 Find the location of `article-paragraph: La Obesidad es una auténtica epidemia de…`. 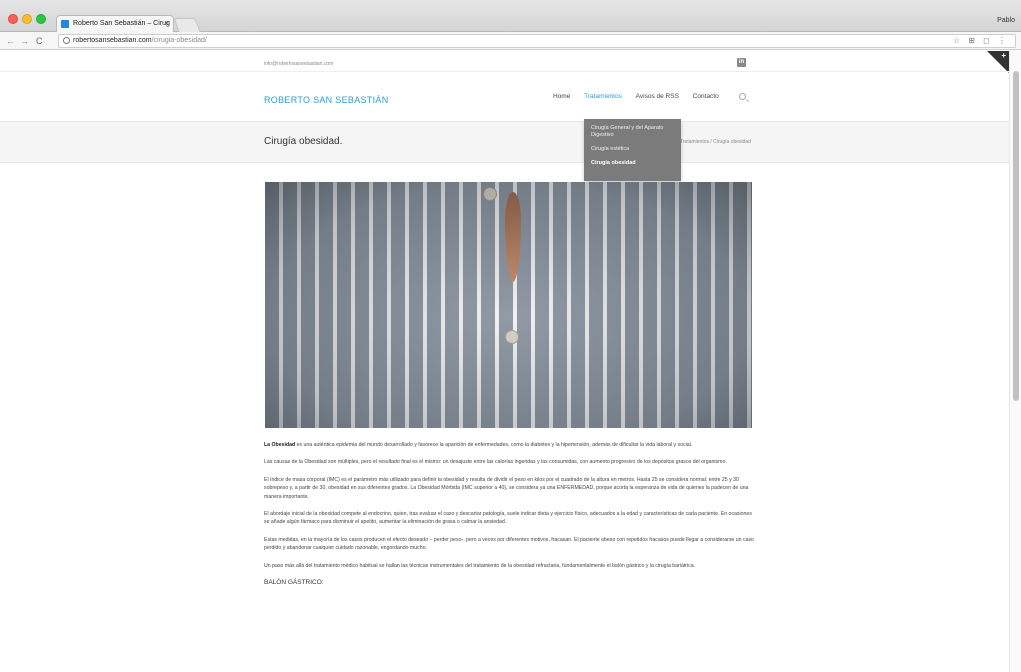

article-paragraph: La Obesidad es una auténtica epidemia de… is located at coordinates (509, 445).